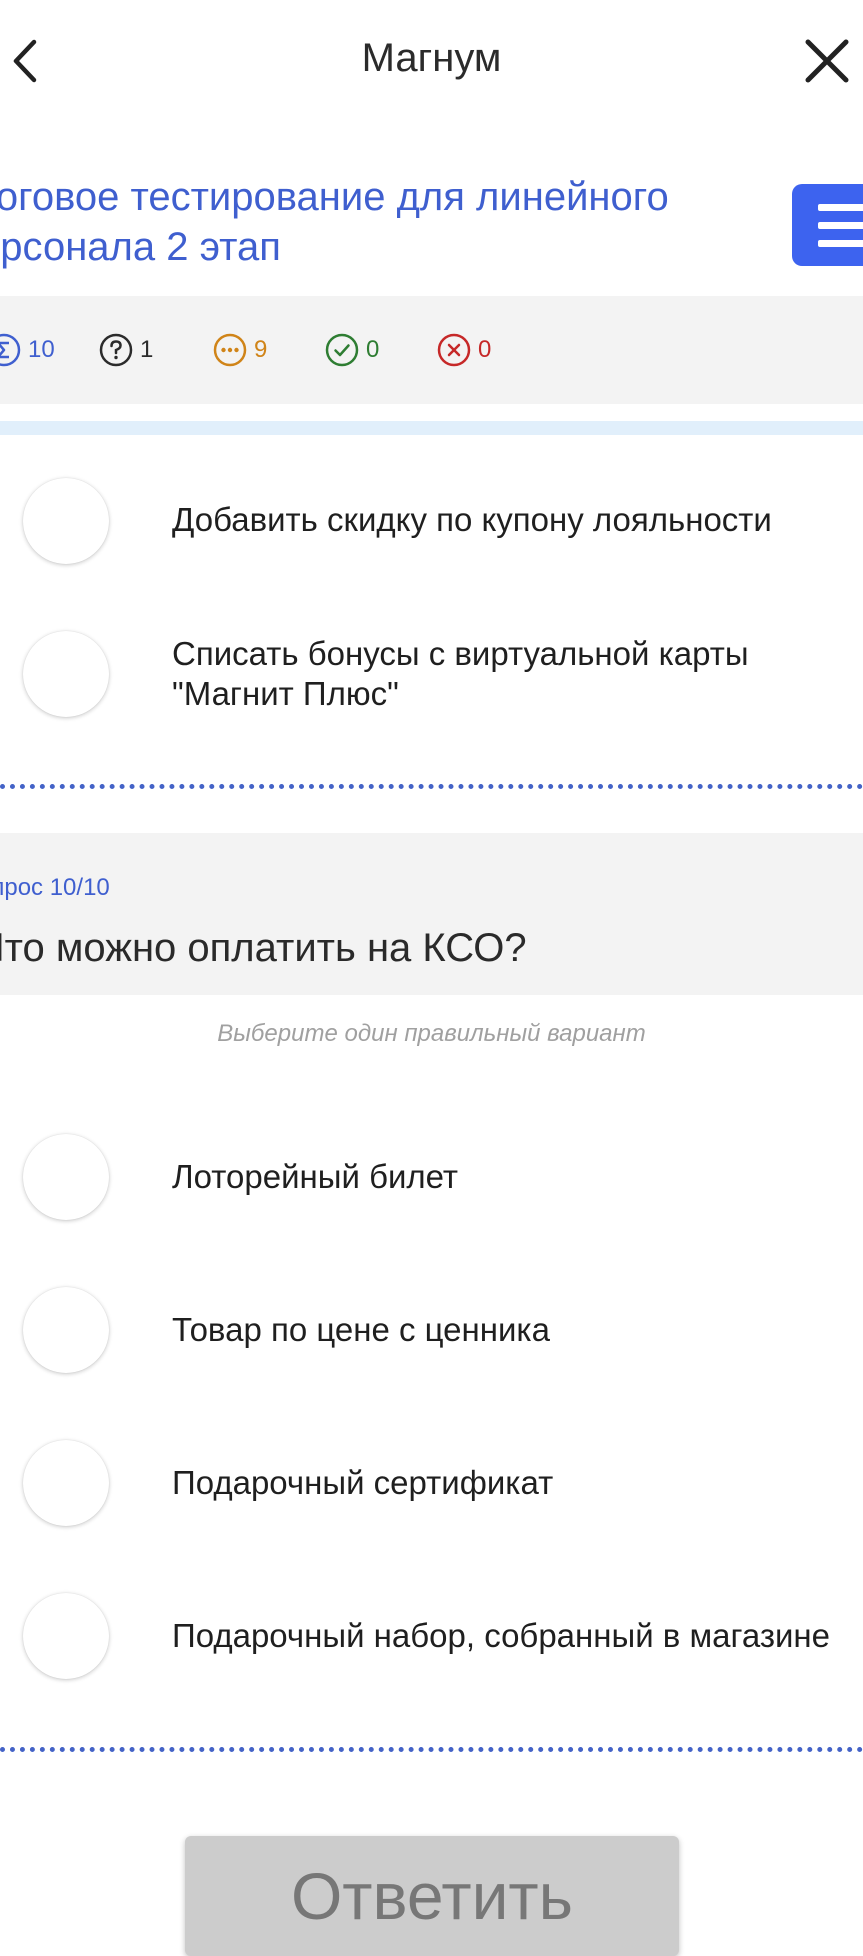 The width and height of the screenshot is (863, 1956). I want to click on option-label: Добавить скидку по купону лояльности, so click(517, 520).